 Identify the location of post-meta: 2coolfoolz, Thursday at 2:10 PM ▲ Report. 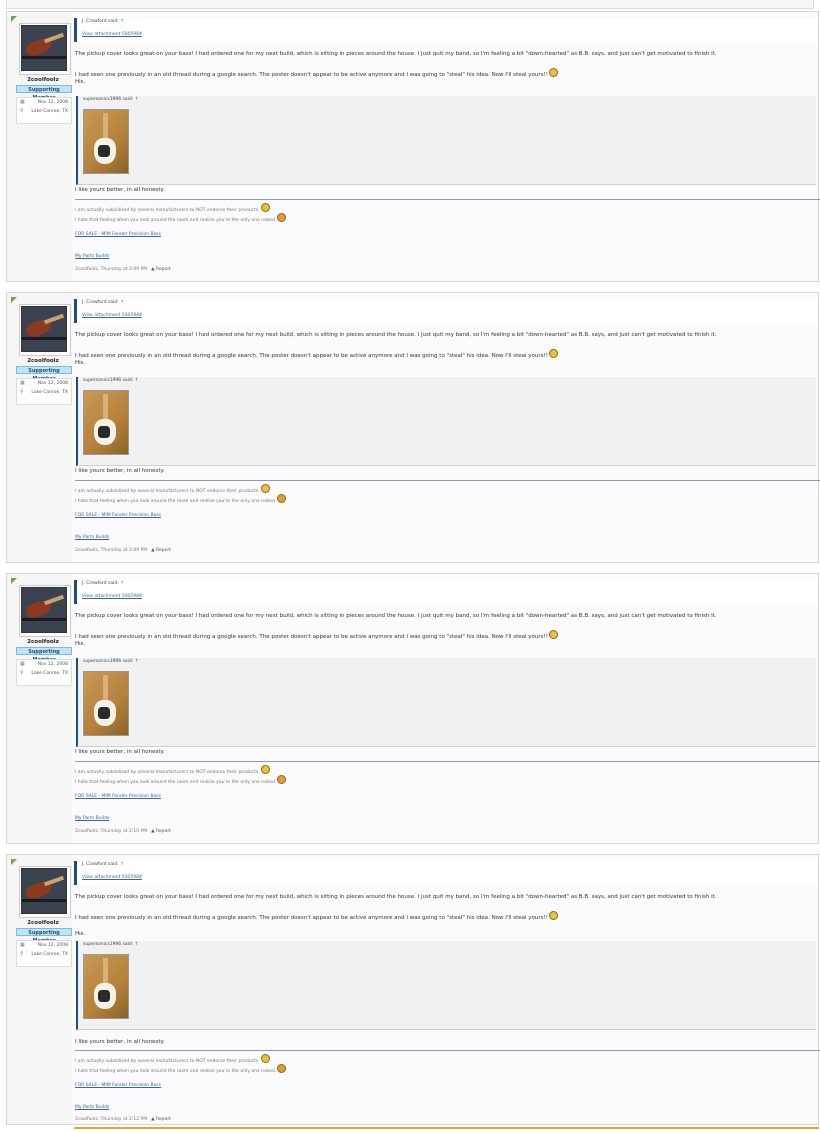
(123, 831).